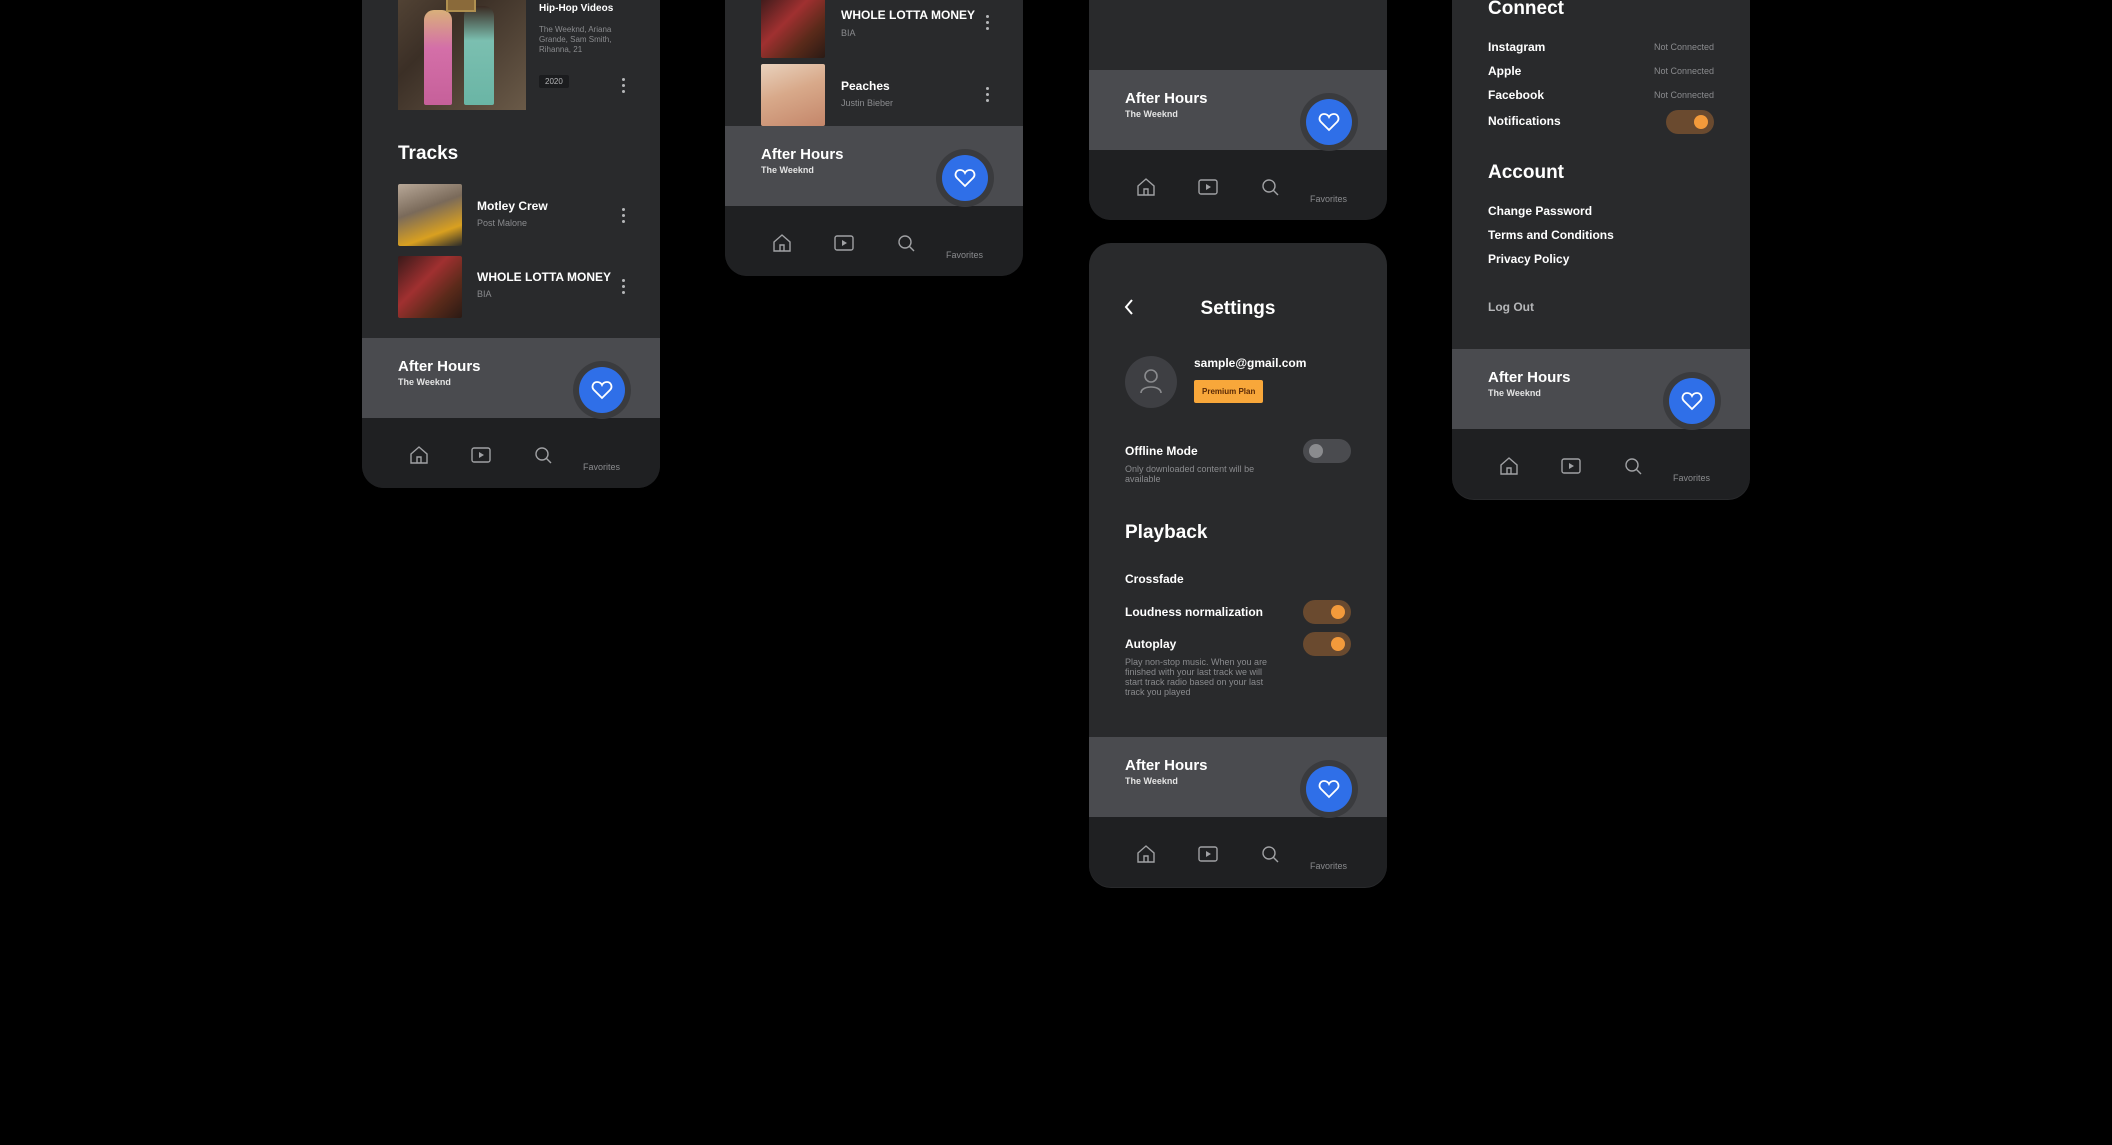 The width and height of the screenshot is (2112, 1145). What do you see at coordinates (428, 153) in the screenshot?
I see `tracks-heading: Tracks` at bounding box center [428, 153].